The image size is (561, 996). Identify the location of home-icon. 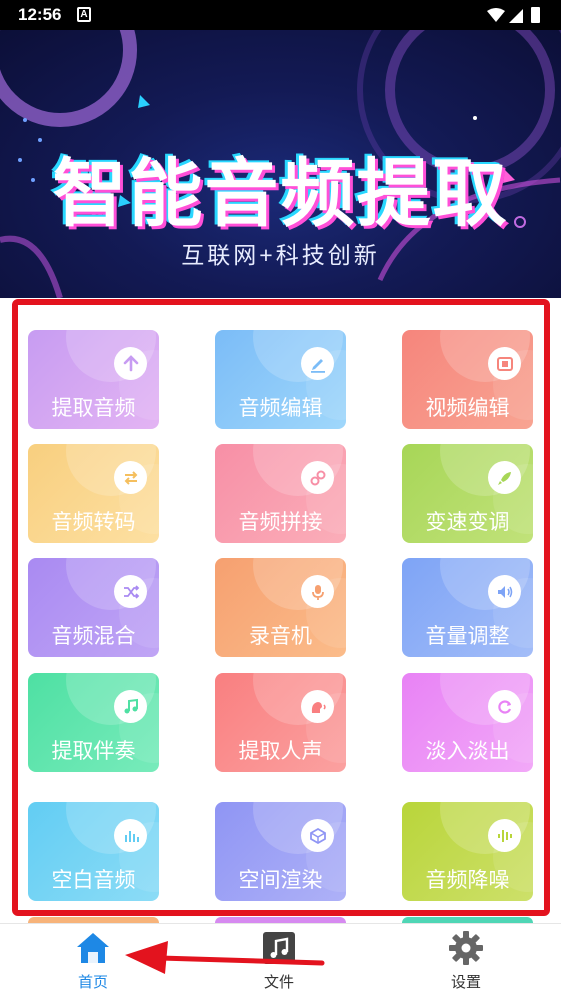
(93, 948).